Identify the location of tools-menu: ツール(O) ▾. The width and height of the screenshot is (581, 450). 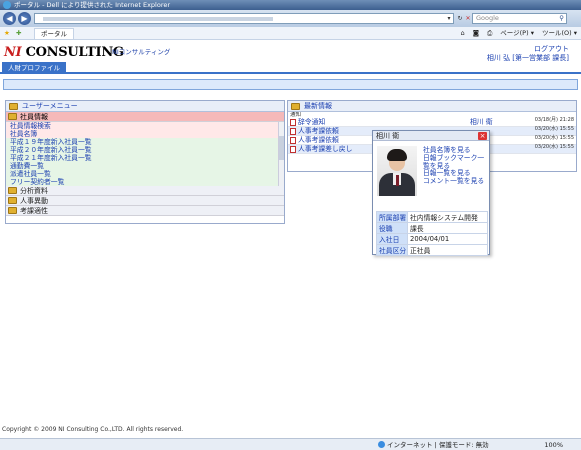
(559, 33).